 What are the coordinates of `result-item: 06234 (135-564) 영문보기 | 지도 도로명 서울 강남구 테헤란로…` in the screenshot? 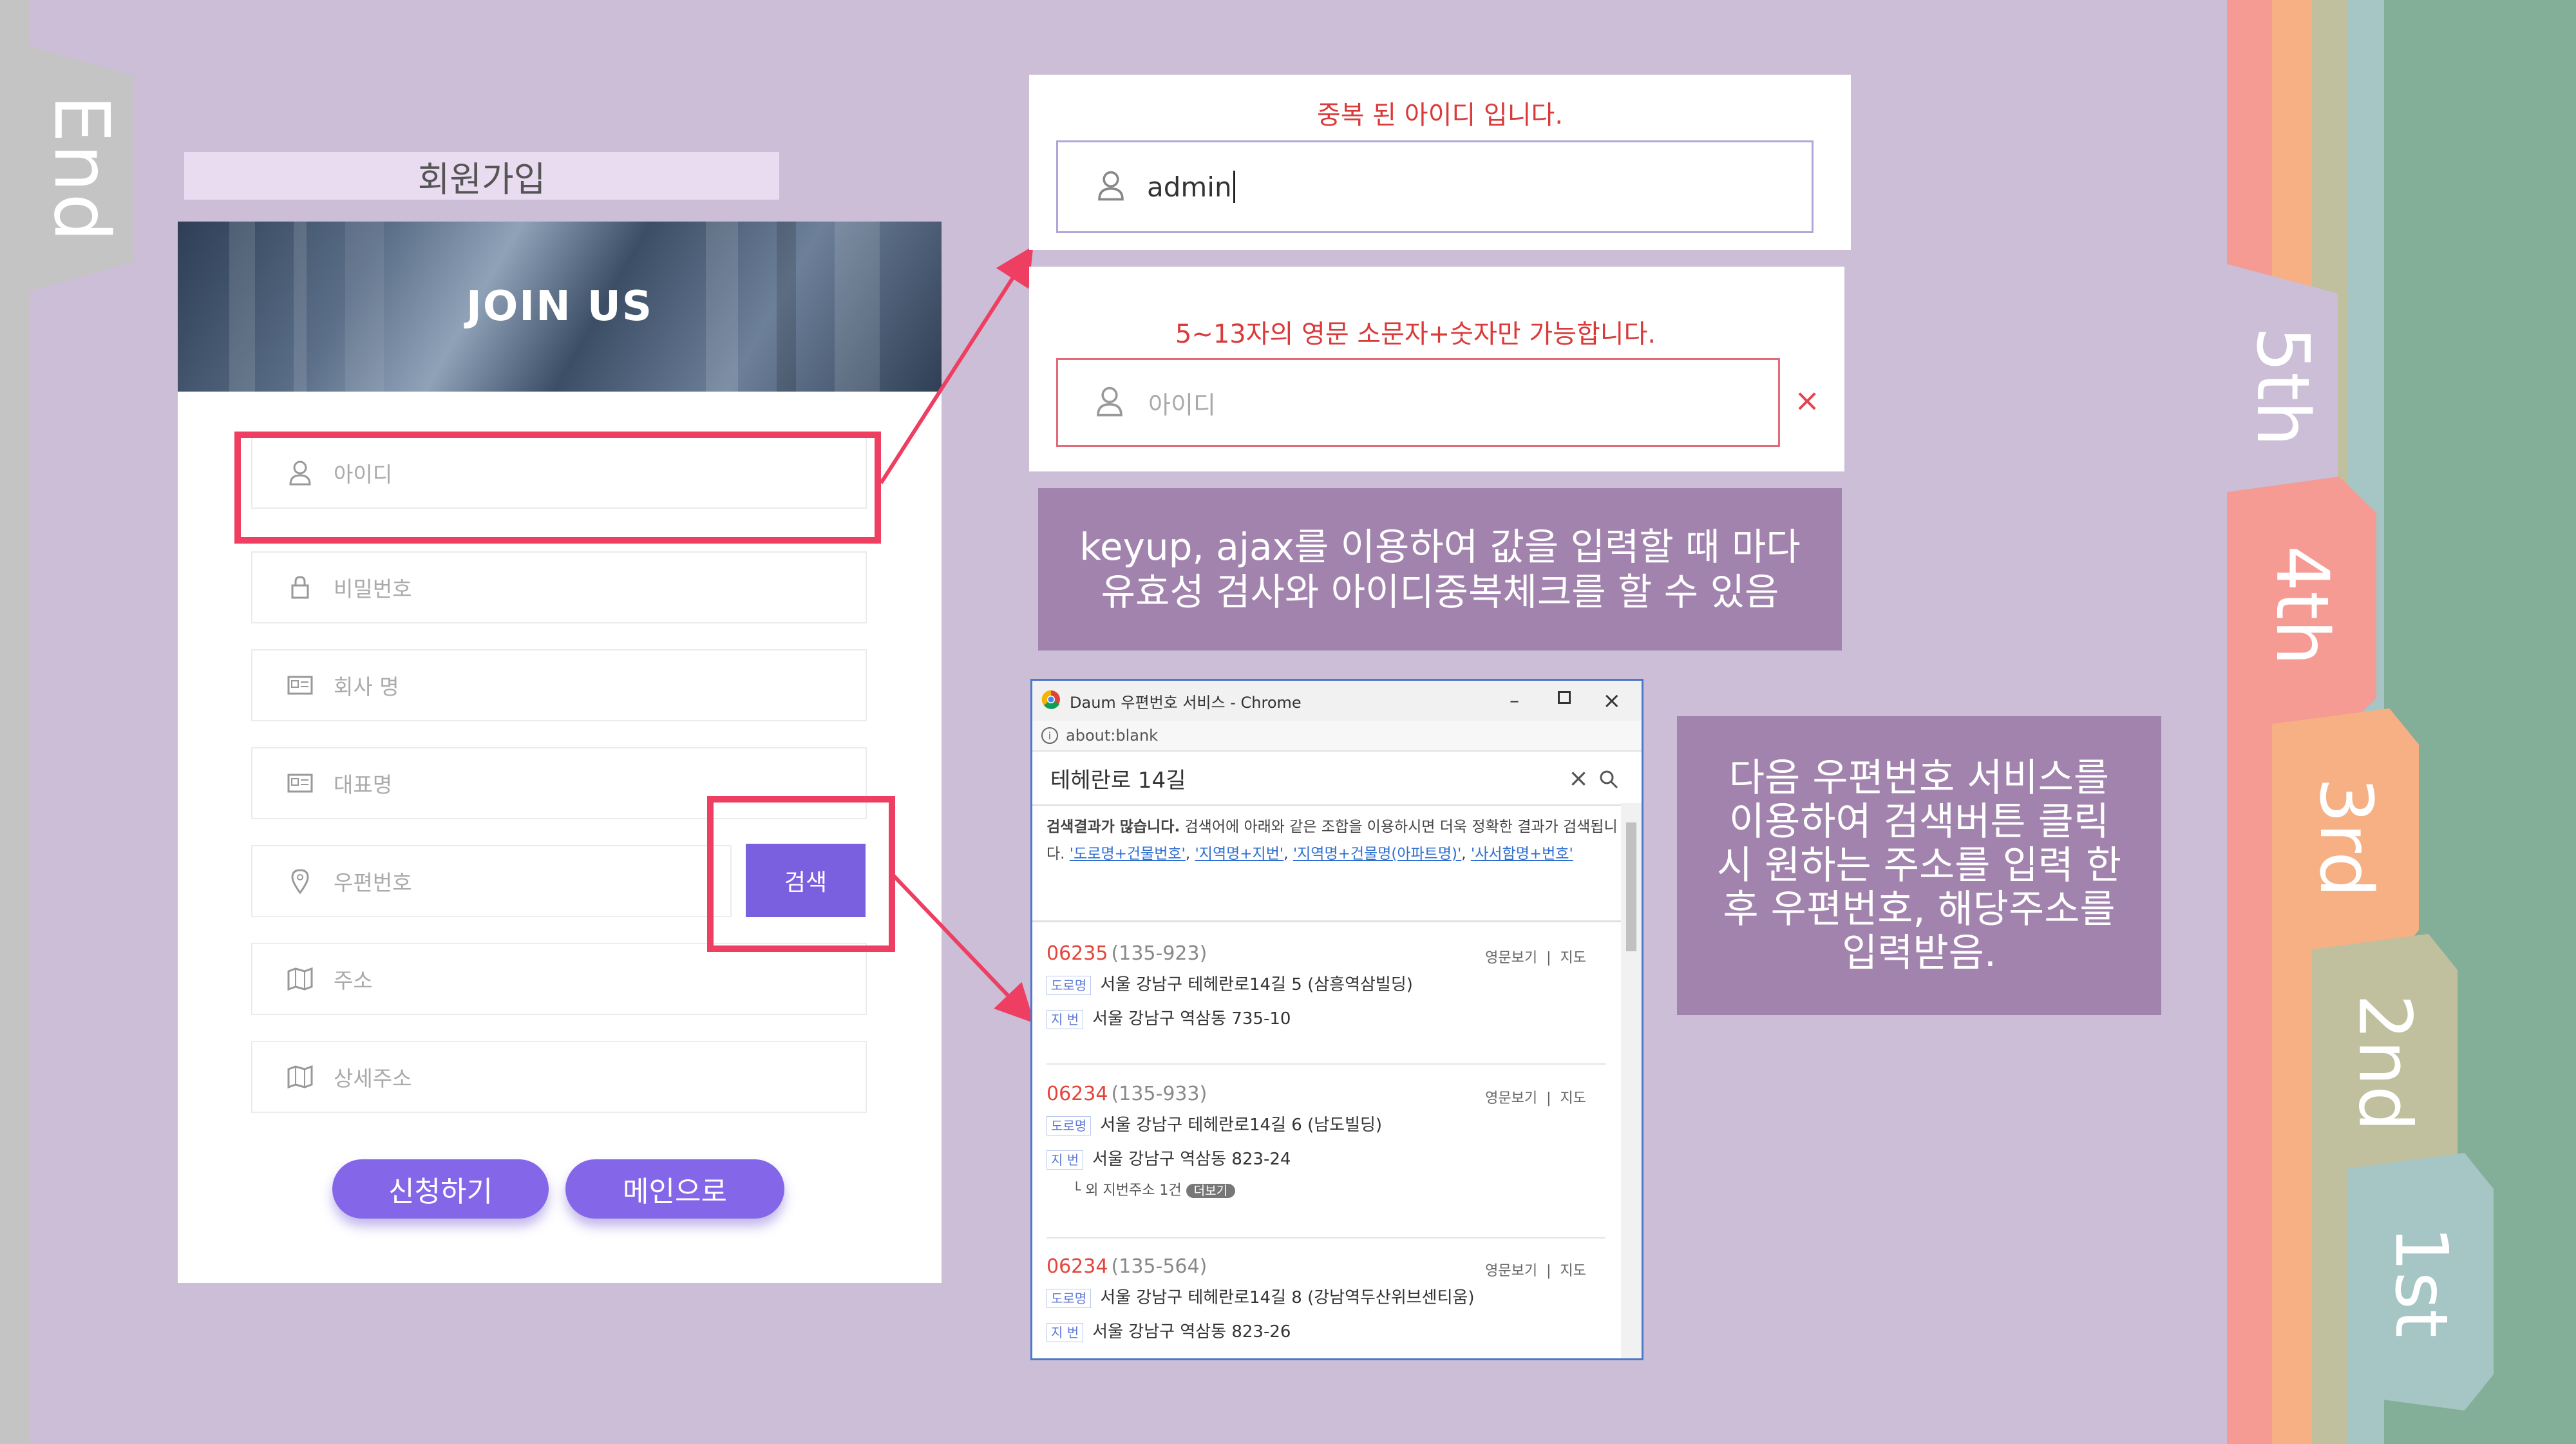 It's located at (1325, 1304).